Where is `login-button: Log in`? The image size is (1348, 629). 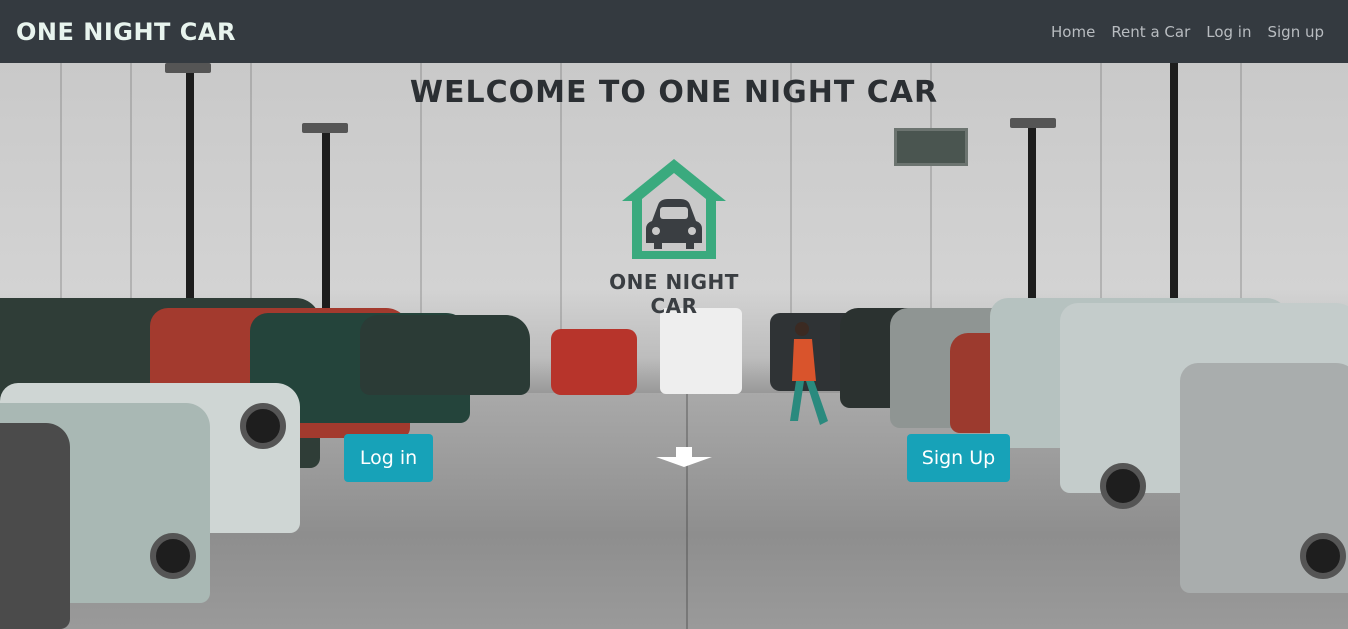
login-button: Log in is located at coordinates (388, 458).